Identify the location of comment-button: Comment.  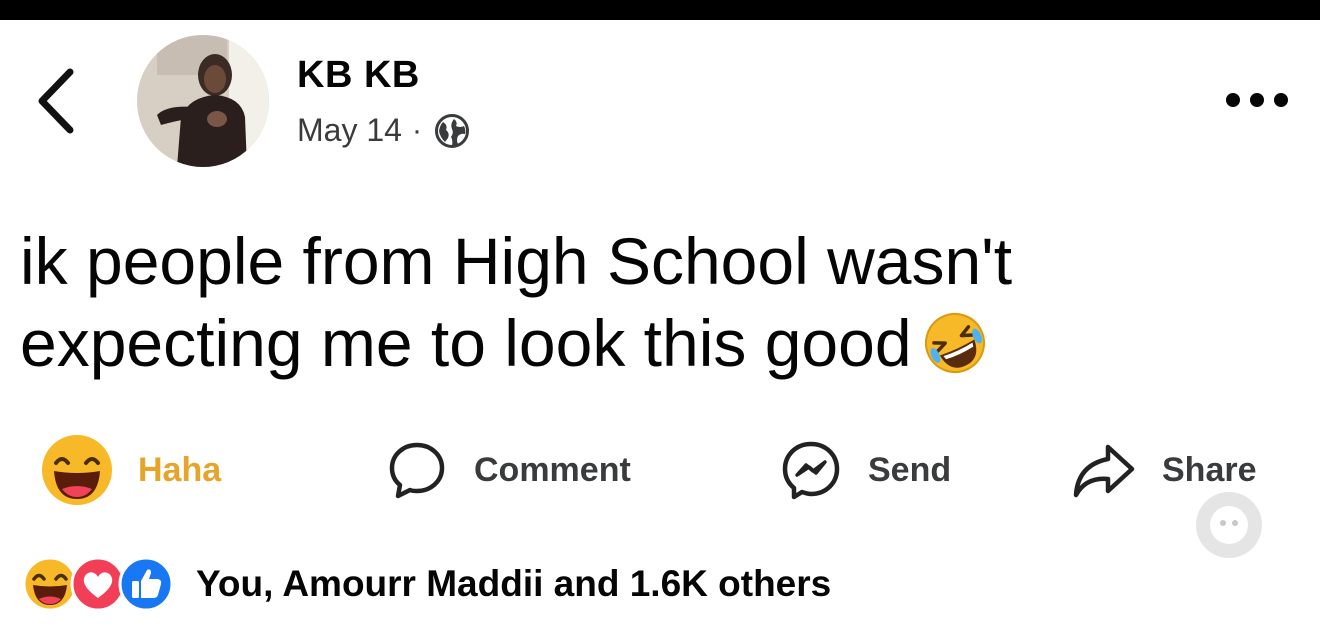
(508, 470).